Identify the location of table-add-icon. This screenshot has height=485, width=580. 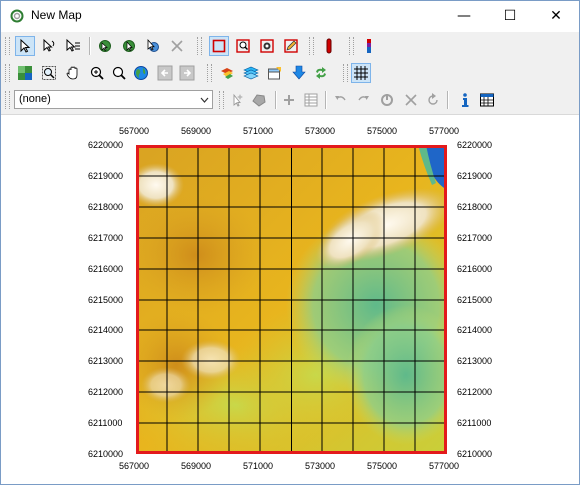
(311, 100).